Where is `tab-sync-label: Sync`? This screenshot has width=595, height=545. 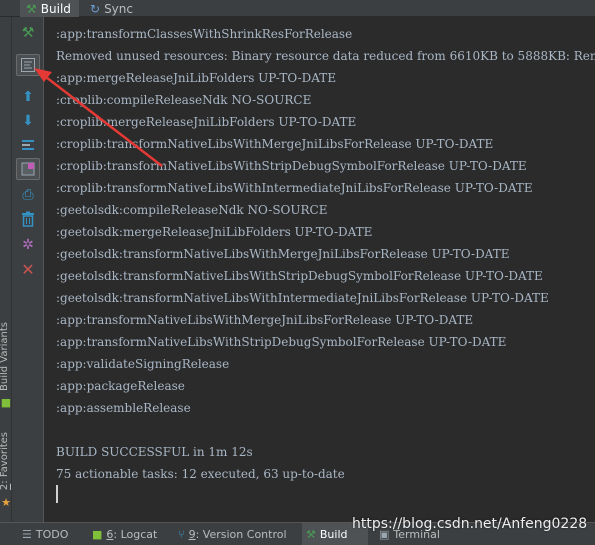
tab-sync-label: Sync is located at coordinates (118, 8).